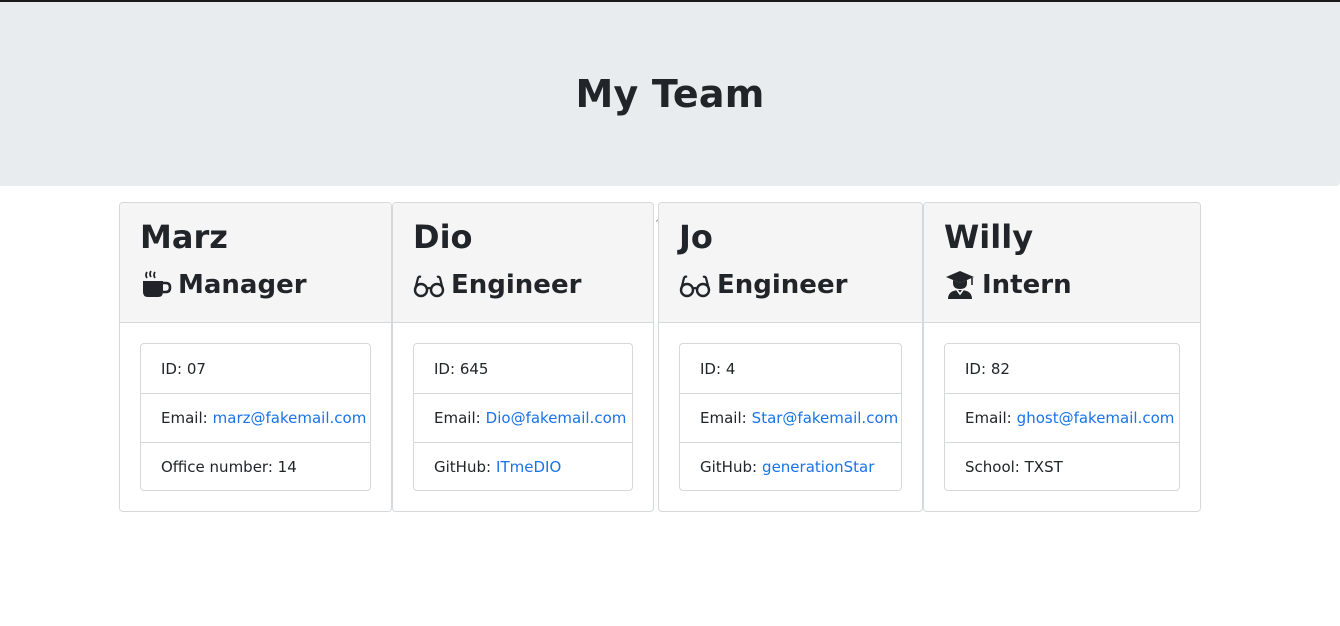  What do you see at coordinates (1043, 467) in the screenshot?
I see `school-value: TXST` at bounding box center [1043, 467].